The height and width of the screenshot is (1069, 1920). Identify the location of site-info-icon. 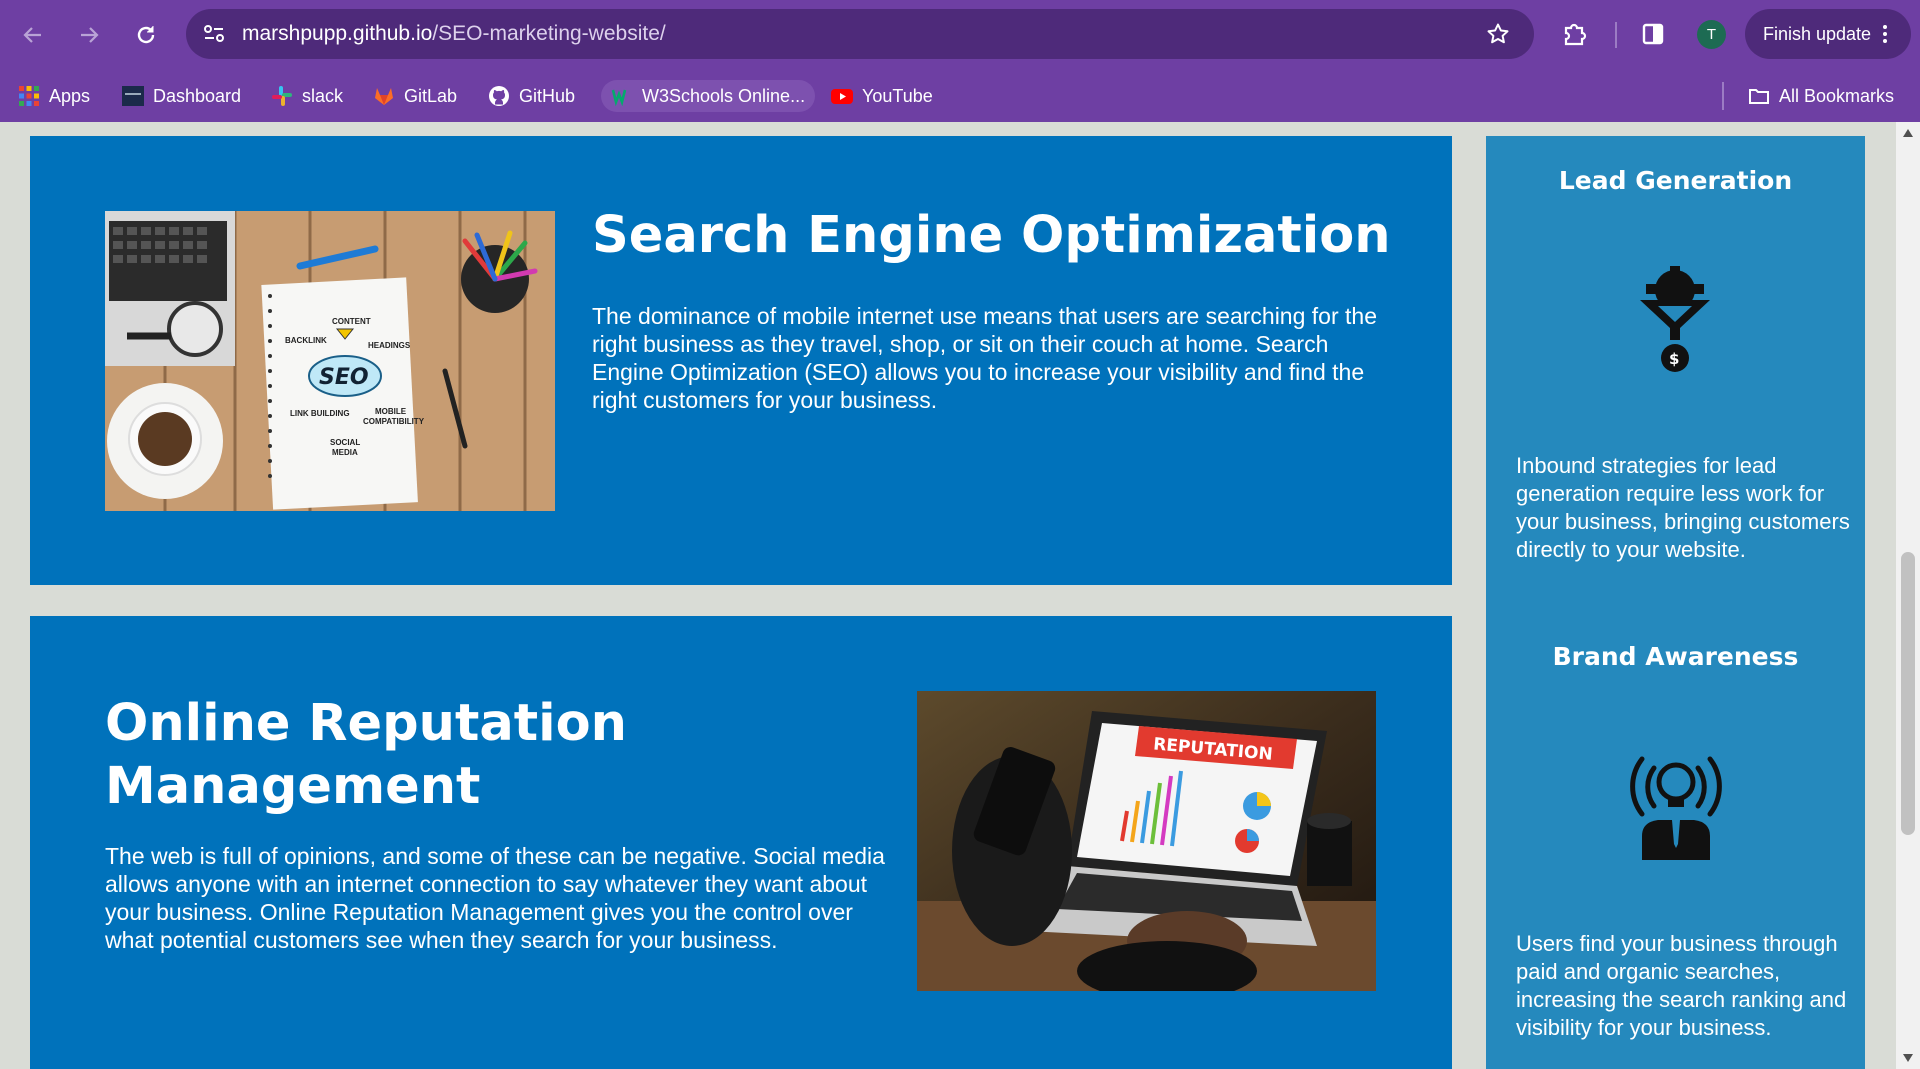
(214, 33).